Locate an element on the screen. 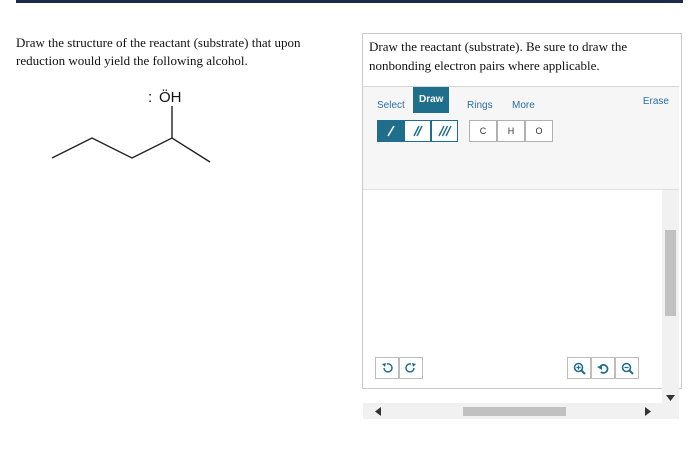  reset-zoom-button is located at coordinates (603, 368).